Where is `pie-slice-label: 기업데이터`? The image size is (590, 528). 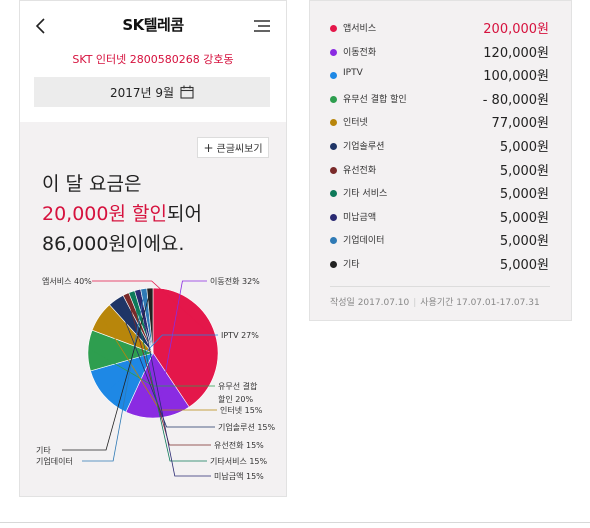 pie-slice-label: 기업데이터 is located at coordinates (54, 461).